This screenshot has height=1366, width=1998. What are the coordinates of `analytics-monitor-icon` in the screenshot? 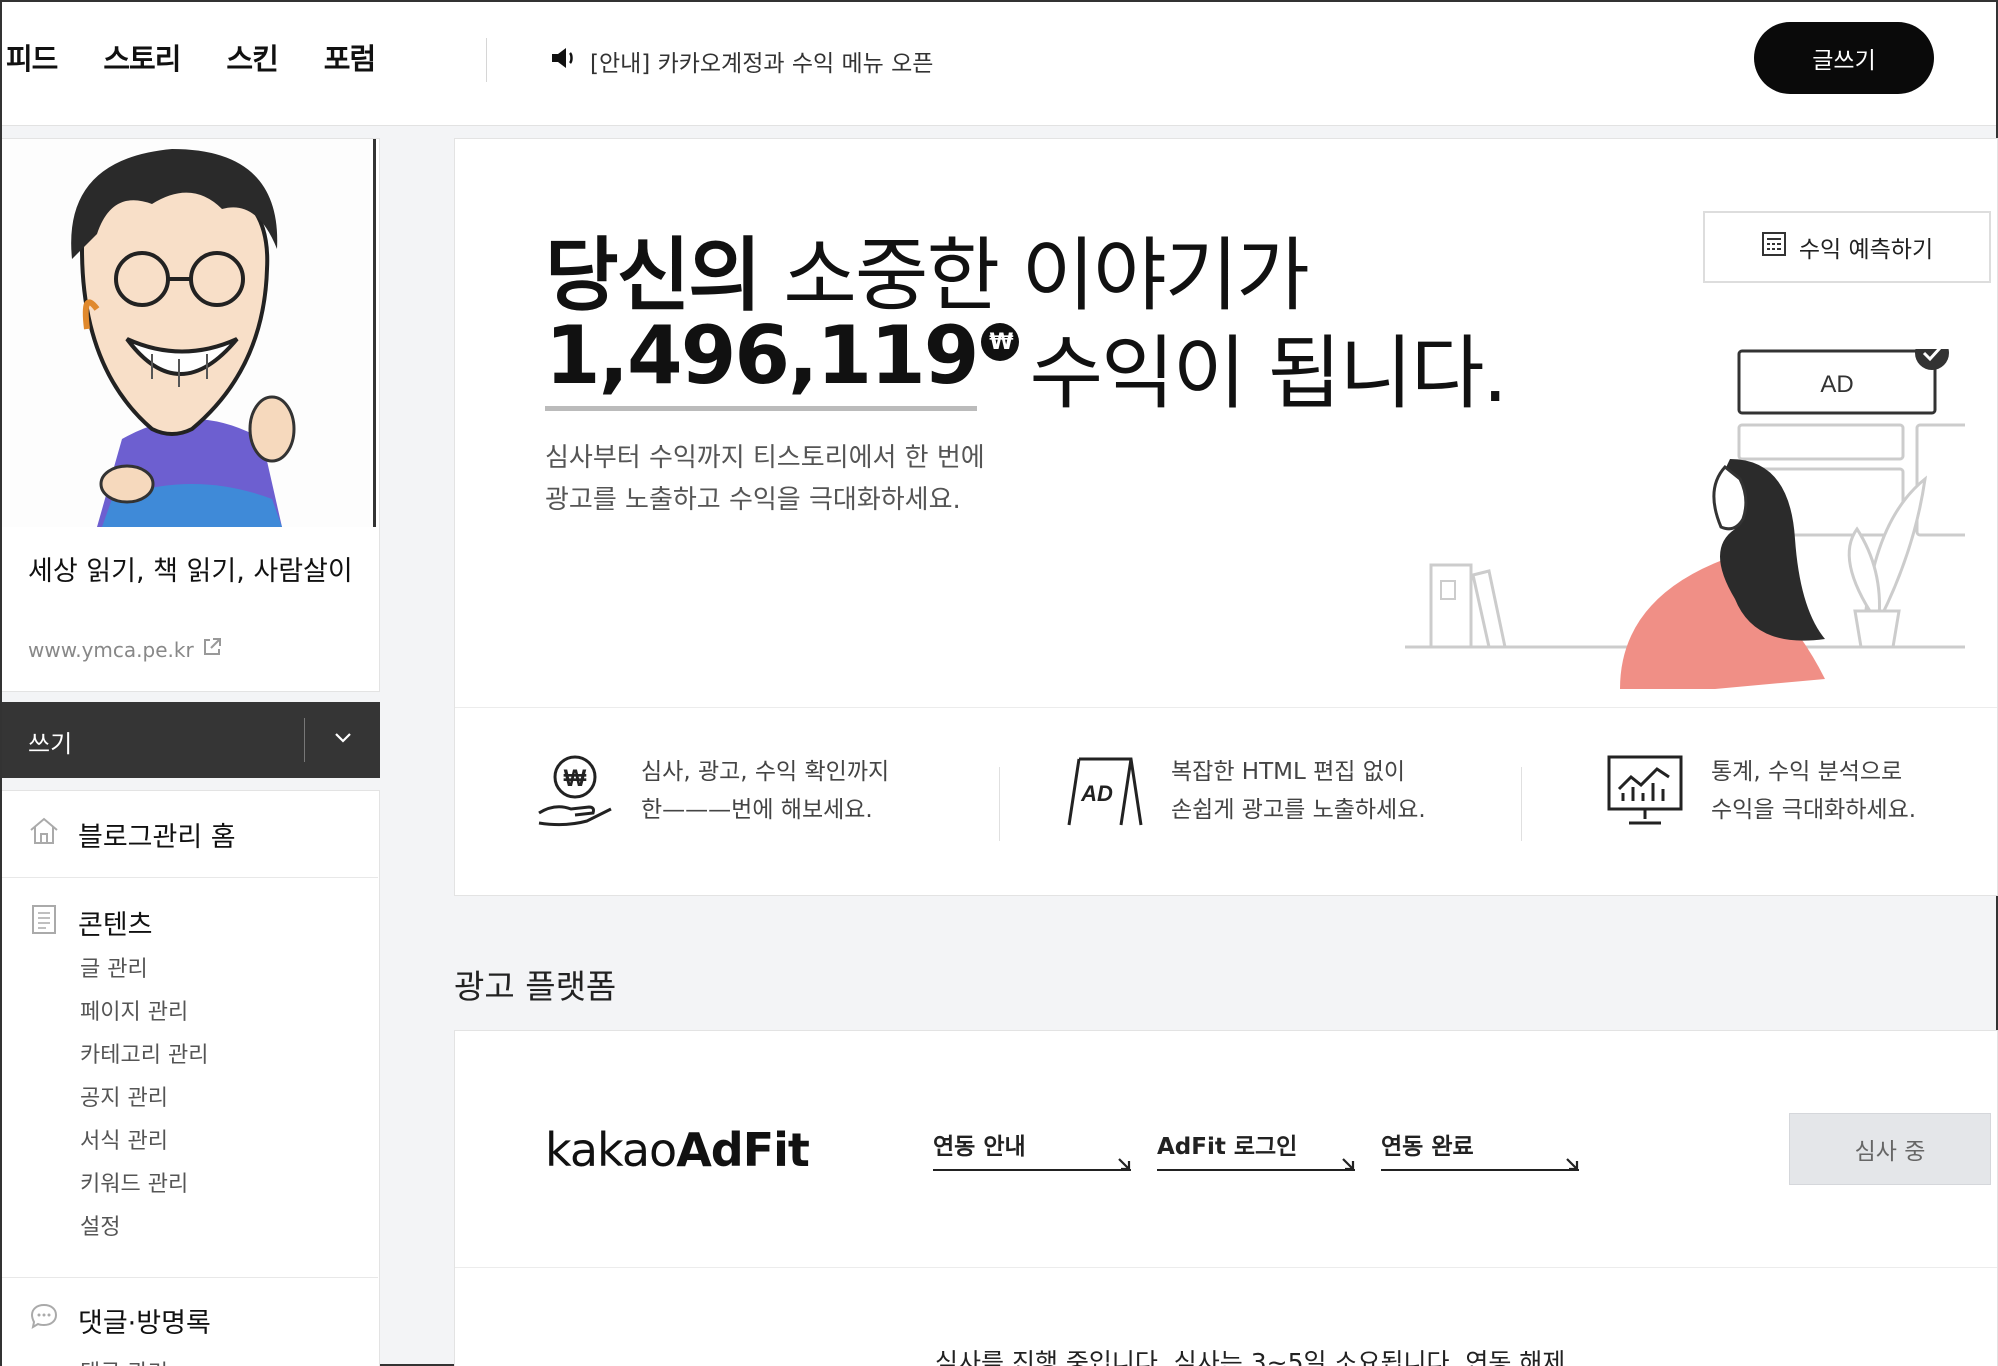 It's located at (1645, 791).